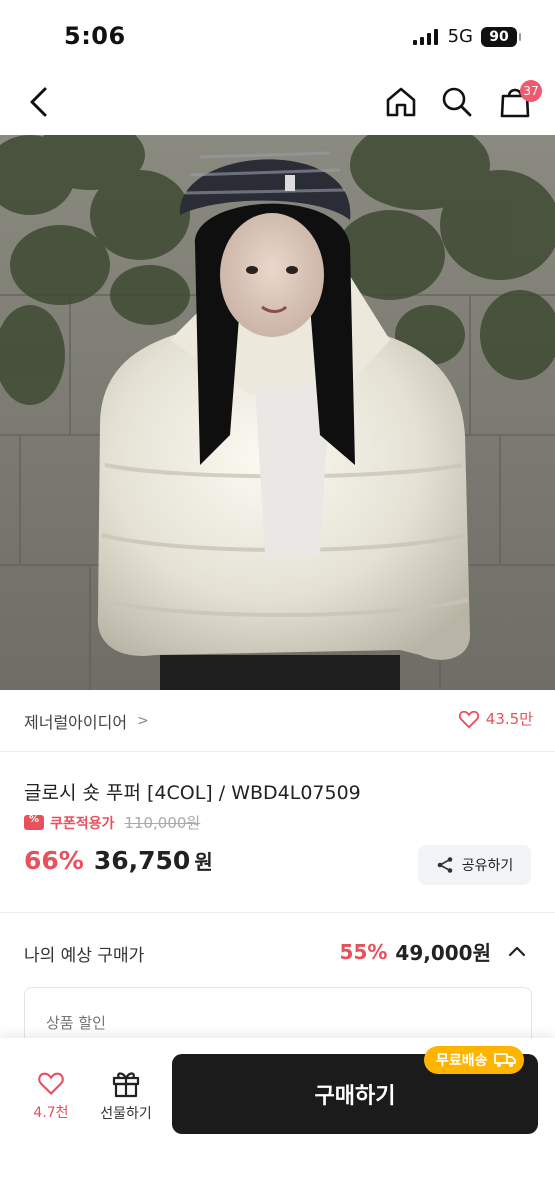 The image size is (555, 1200). Describe the element at coordinates (54, 860) in the screenshot. I see `discount-rate: 66%` at that location.